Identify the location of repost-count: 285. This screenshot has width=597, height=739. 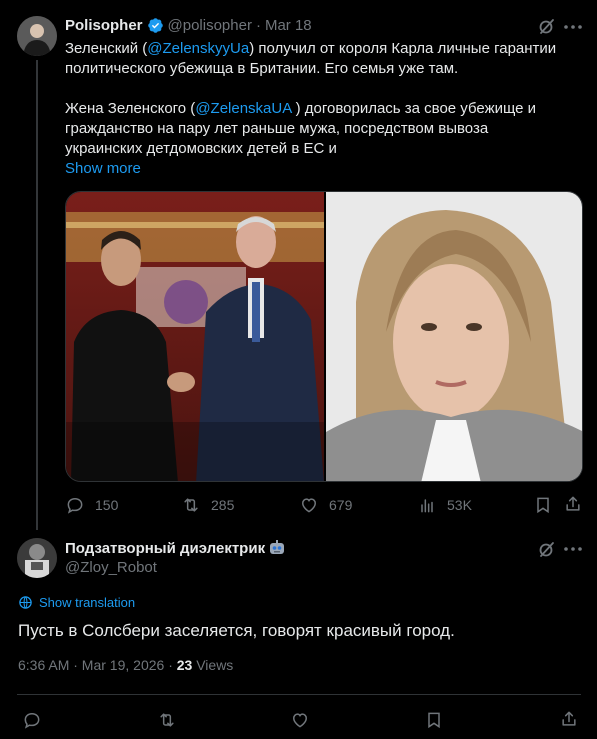
(223, 505).